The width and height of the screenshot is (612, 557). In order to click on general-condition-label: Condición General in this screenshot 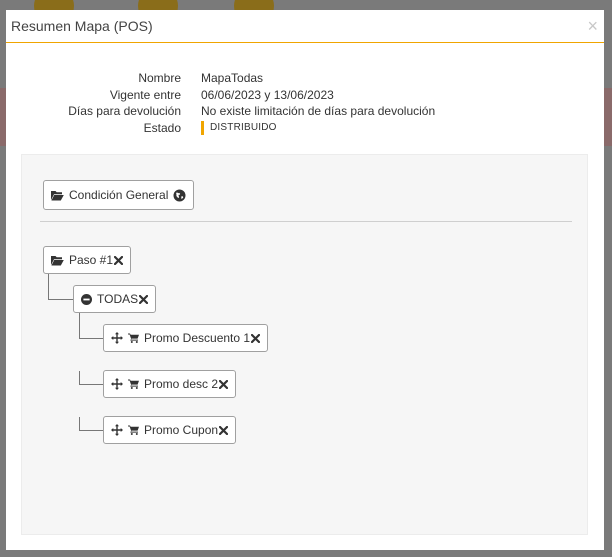, I will do `click(119, 195)`.